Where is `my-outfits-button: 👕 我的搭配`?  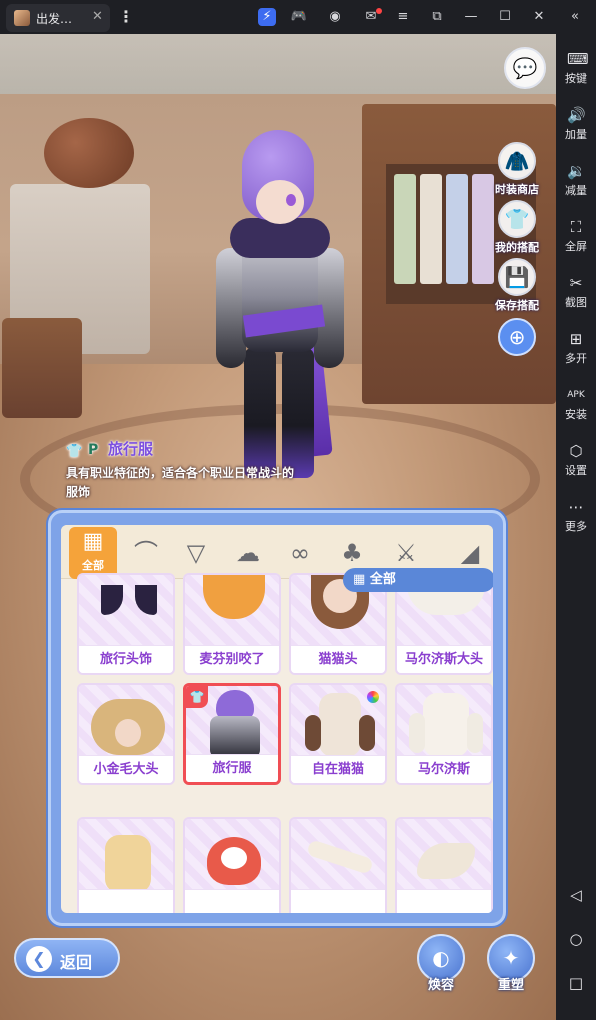 my-outfits-button: 👕 我的搭配 is located at coordinates (517, 227).